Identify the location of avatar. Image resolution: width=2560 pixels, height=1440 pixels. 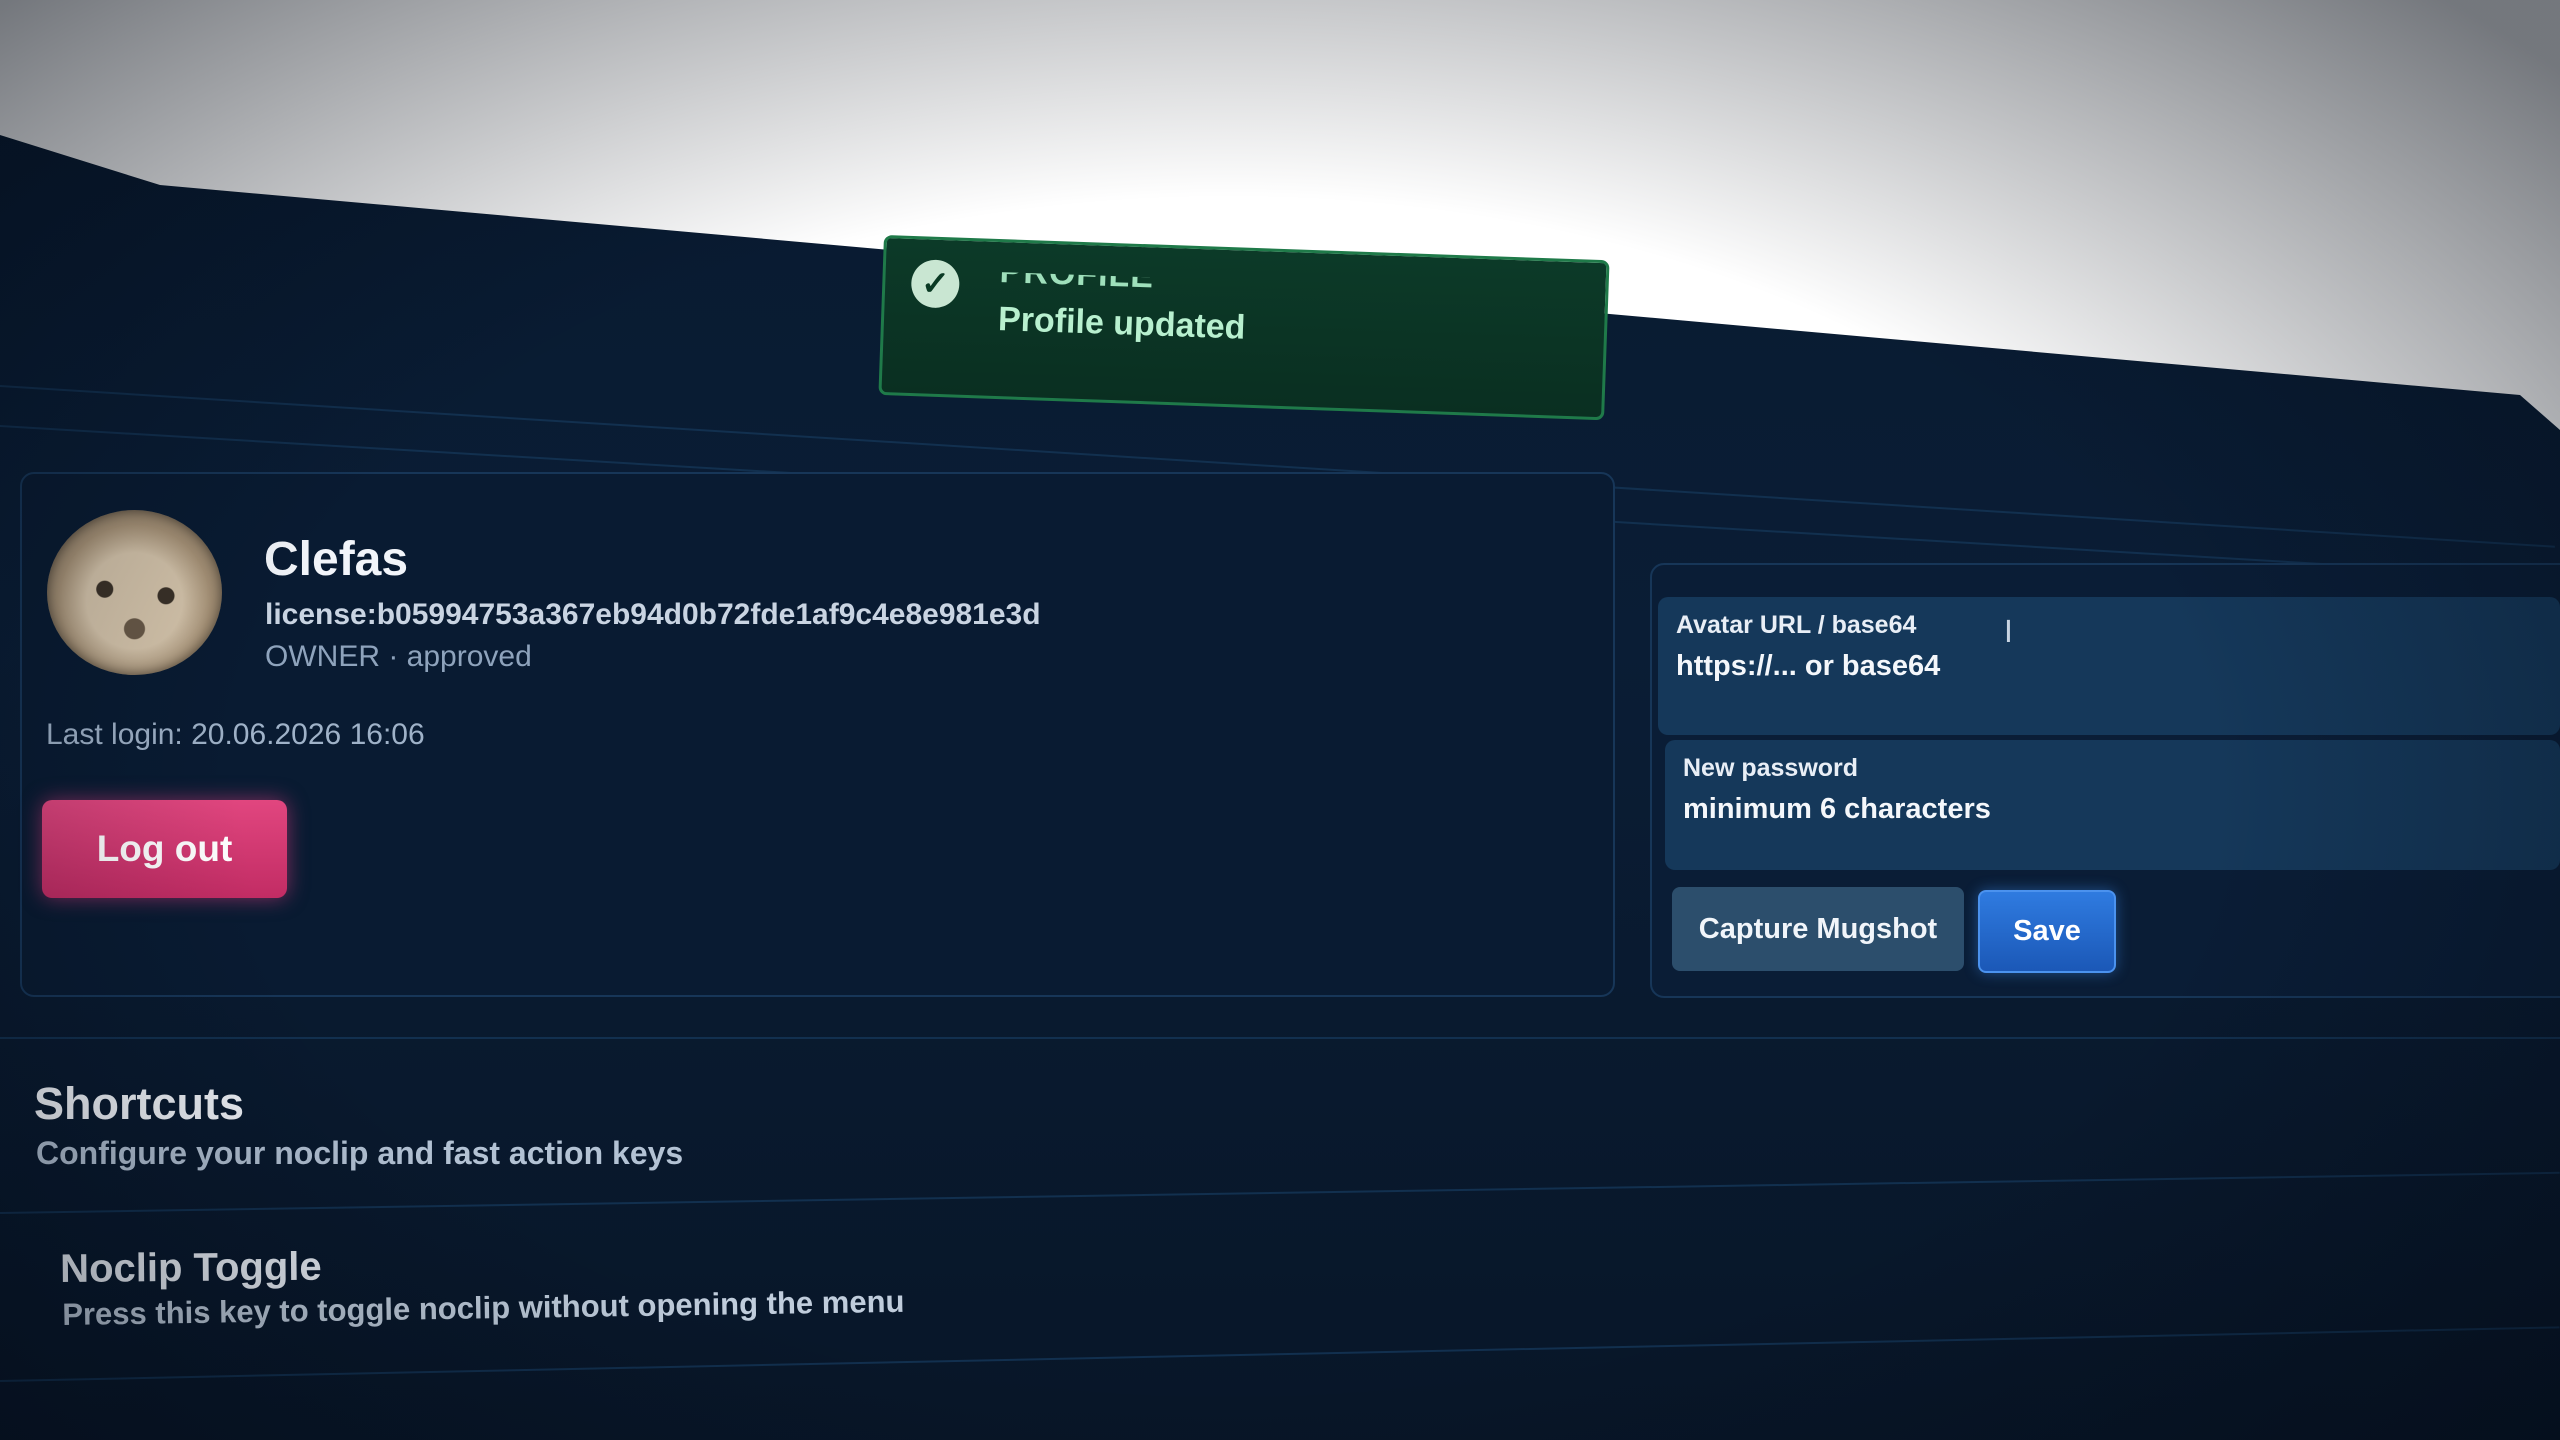
(134, 592).